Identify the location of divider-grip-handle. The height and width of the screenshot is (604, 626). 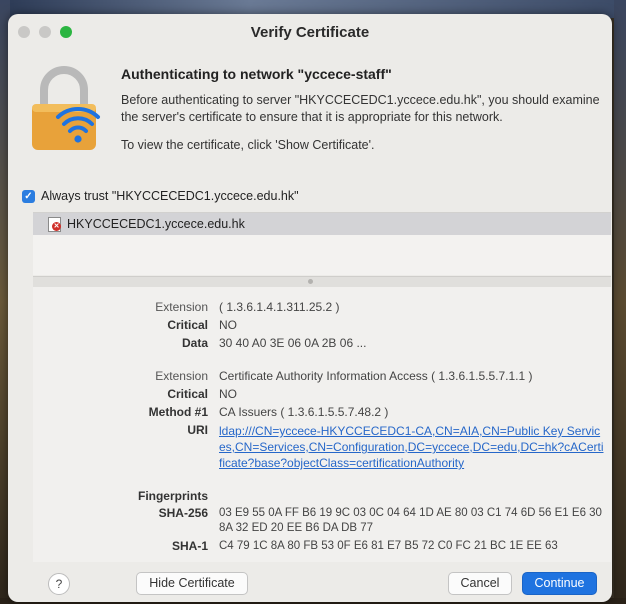
(310, 281).